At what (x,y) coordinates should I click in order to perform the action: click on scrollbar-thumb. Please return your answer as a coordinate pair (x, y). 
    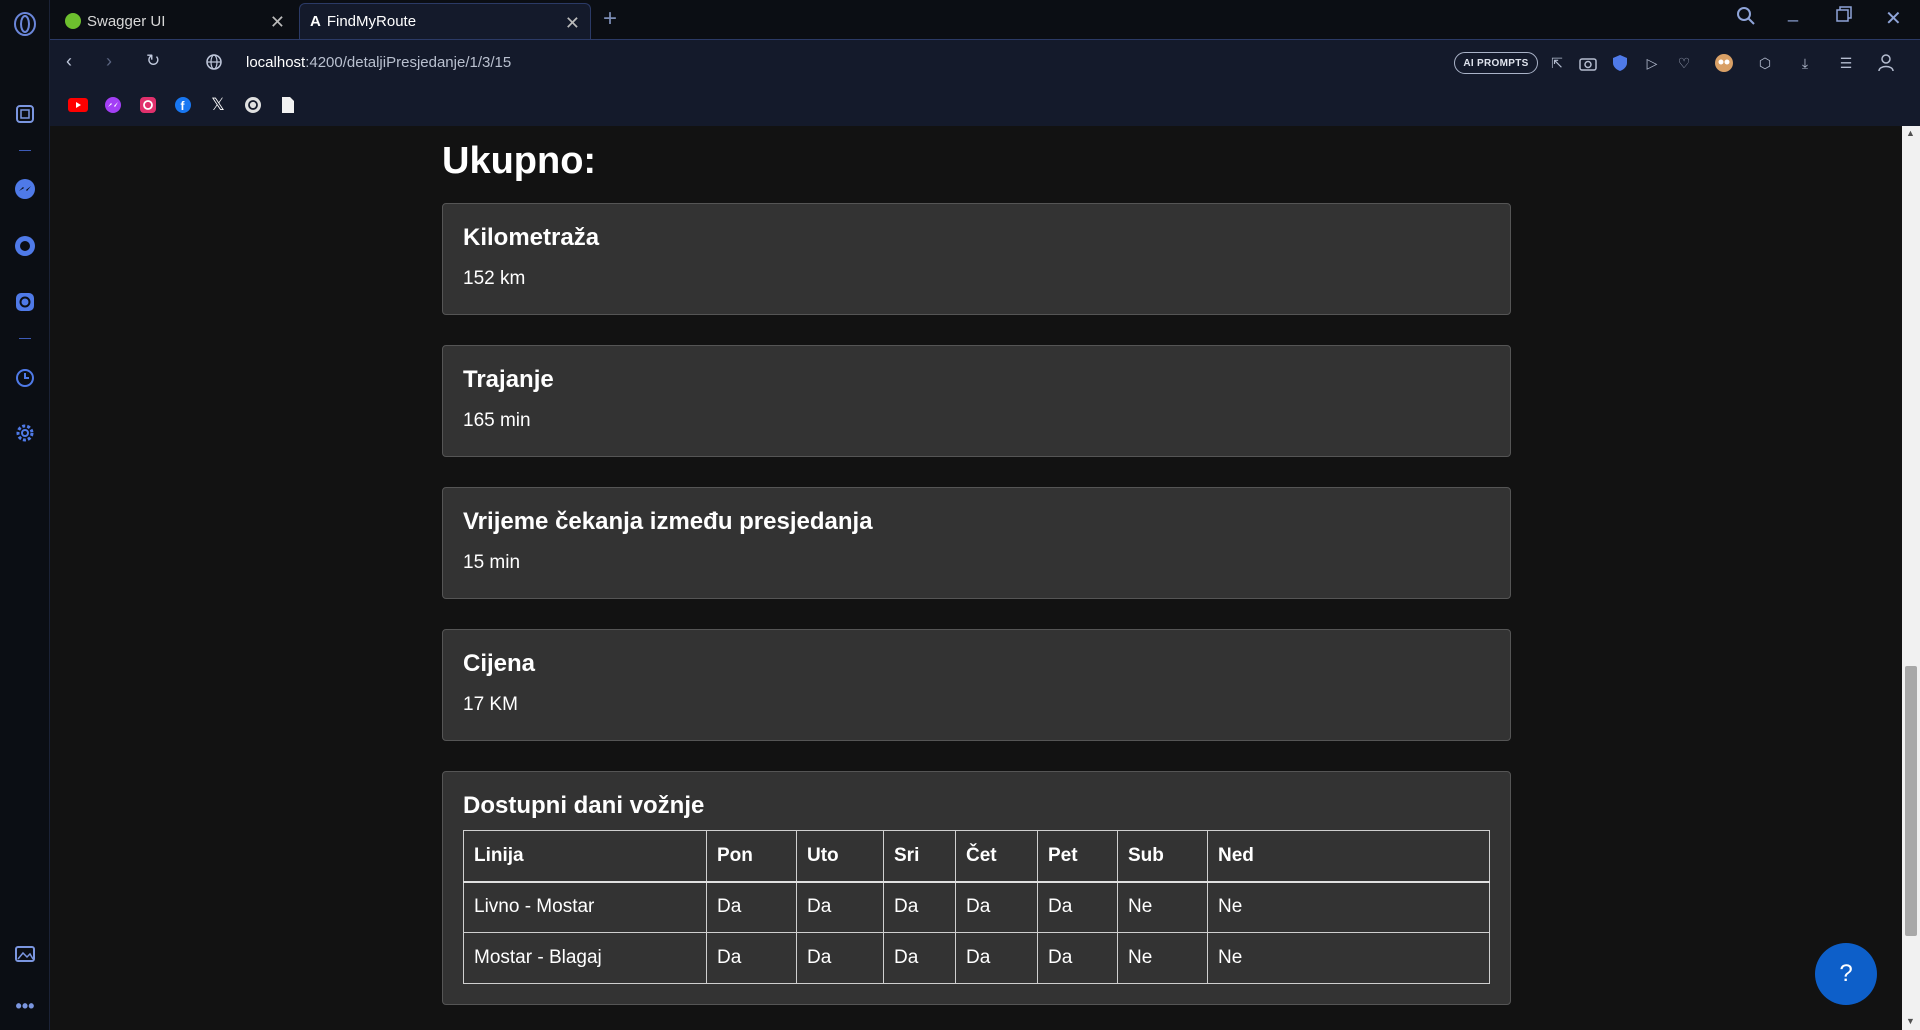
    Looking at the image, I should click on (1911, 801).